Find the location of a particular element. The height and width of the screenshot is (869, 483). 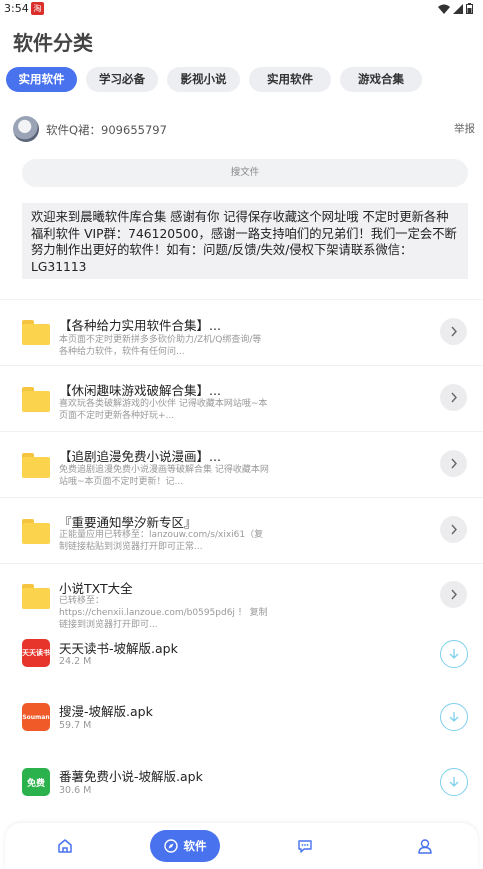

nav-profile is located at coordinates (425, 846).